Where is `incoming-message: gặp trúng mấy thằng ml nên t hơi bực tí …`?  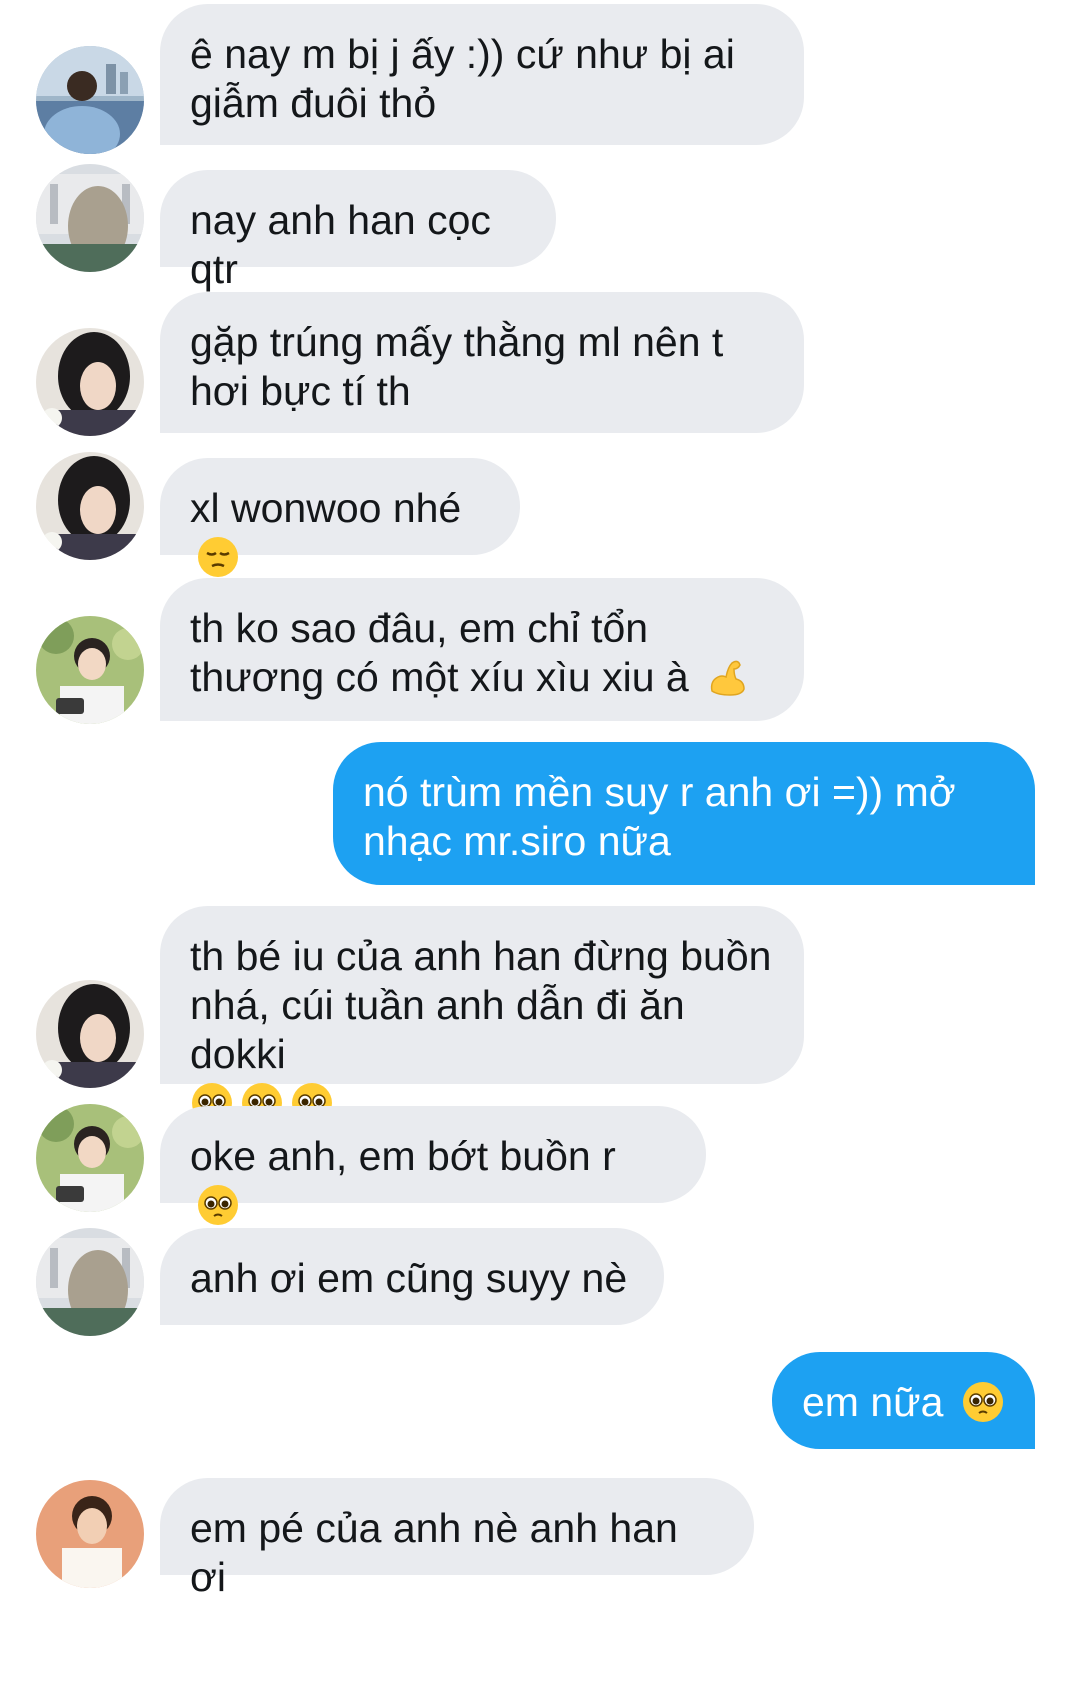
incoming-message: gặp trúng mấy thằng ml nên t hơi bực tí … is located at coordinates (482, 362).